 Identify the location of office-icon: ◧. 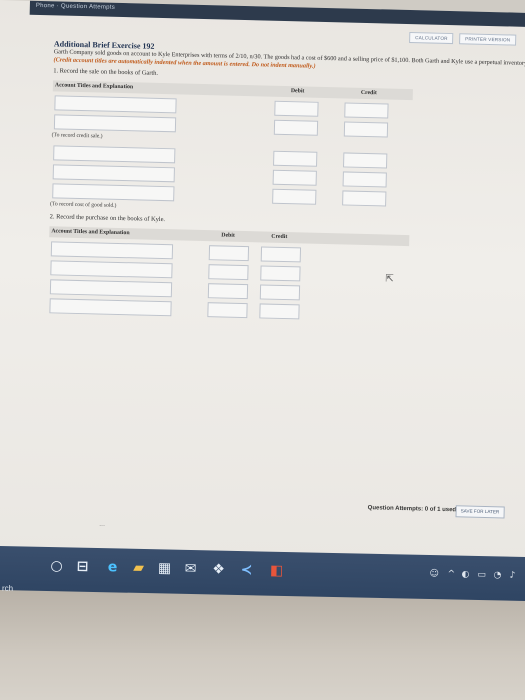
(276, 571).